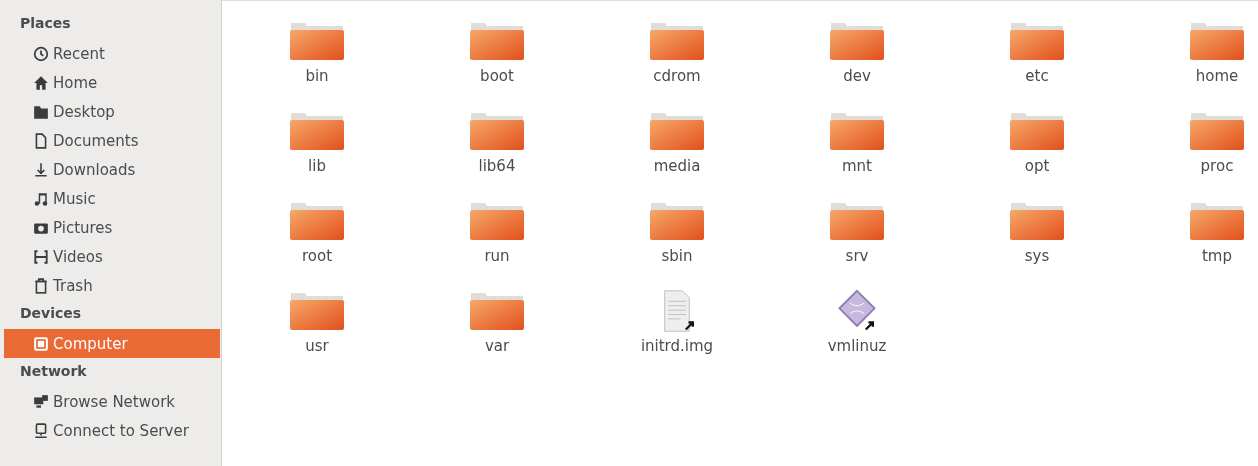 Image resolution: width=1258 pixels, height=466 pixels. I want to click on section-heading: Network, so click(53, 371).